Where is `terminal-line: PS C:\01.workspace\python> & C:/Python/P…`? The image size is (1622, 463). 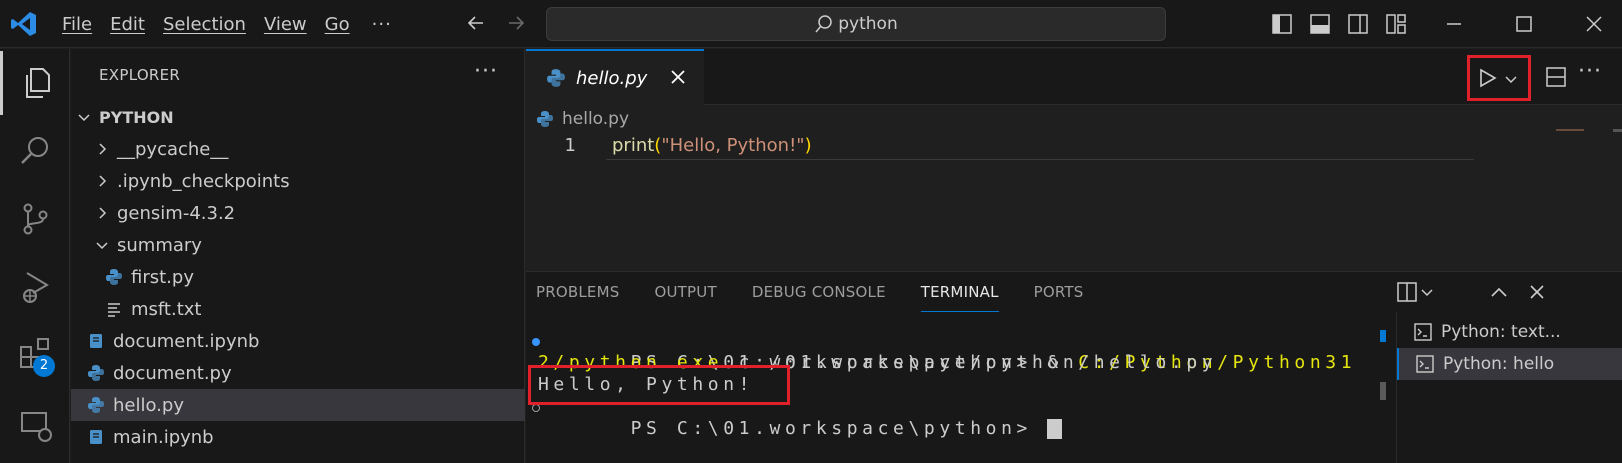 terminal-line: PS C:\01.workspace\python> & C:/Python/P… is located at coordinates (944, 351).